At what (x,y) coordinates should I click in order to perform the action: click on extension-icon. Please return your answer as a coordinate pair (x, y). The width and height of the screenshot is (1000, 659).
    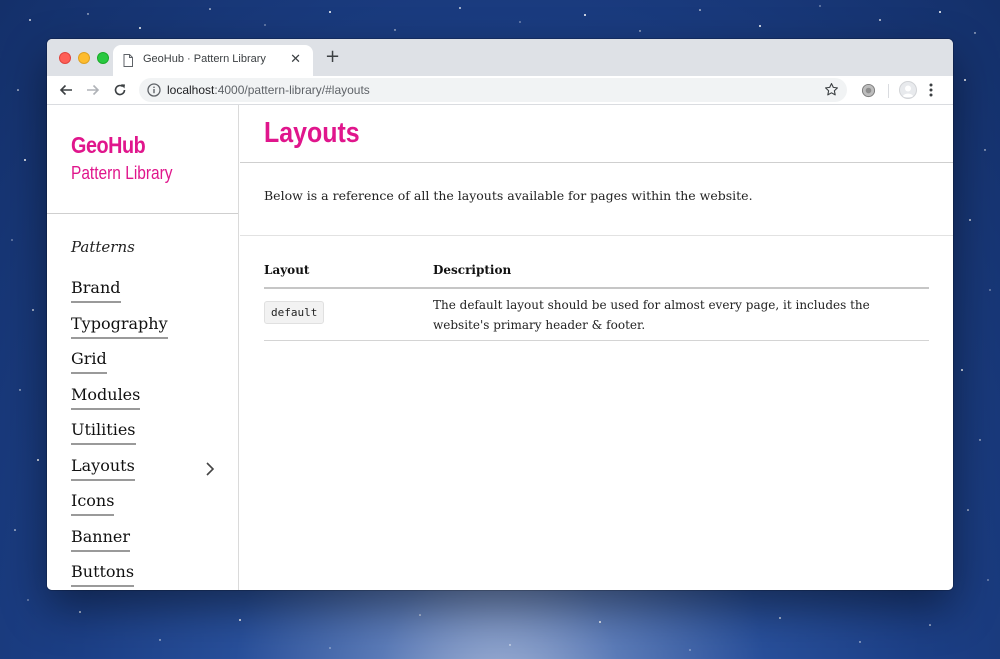
    Looking at the image, I should click on (868, 90).